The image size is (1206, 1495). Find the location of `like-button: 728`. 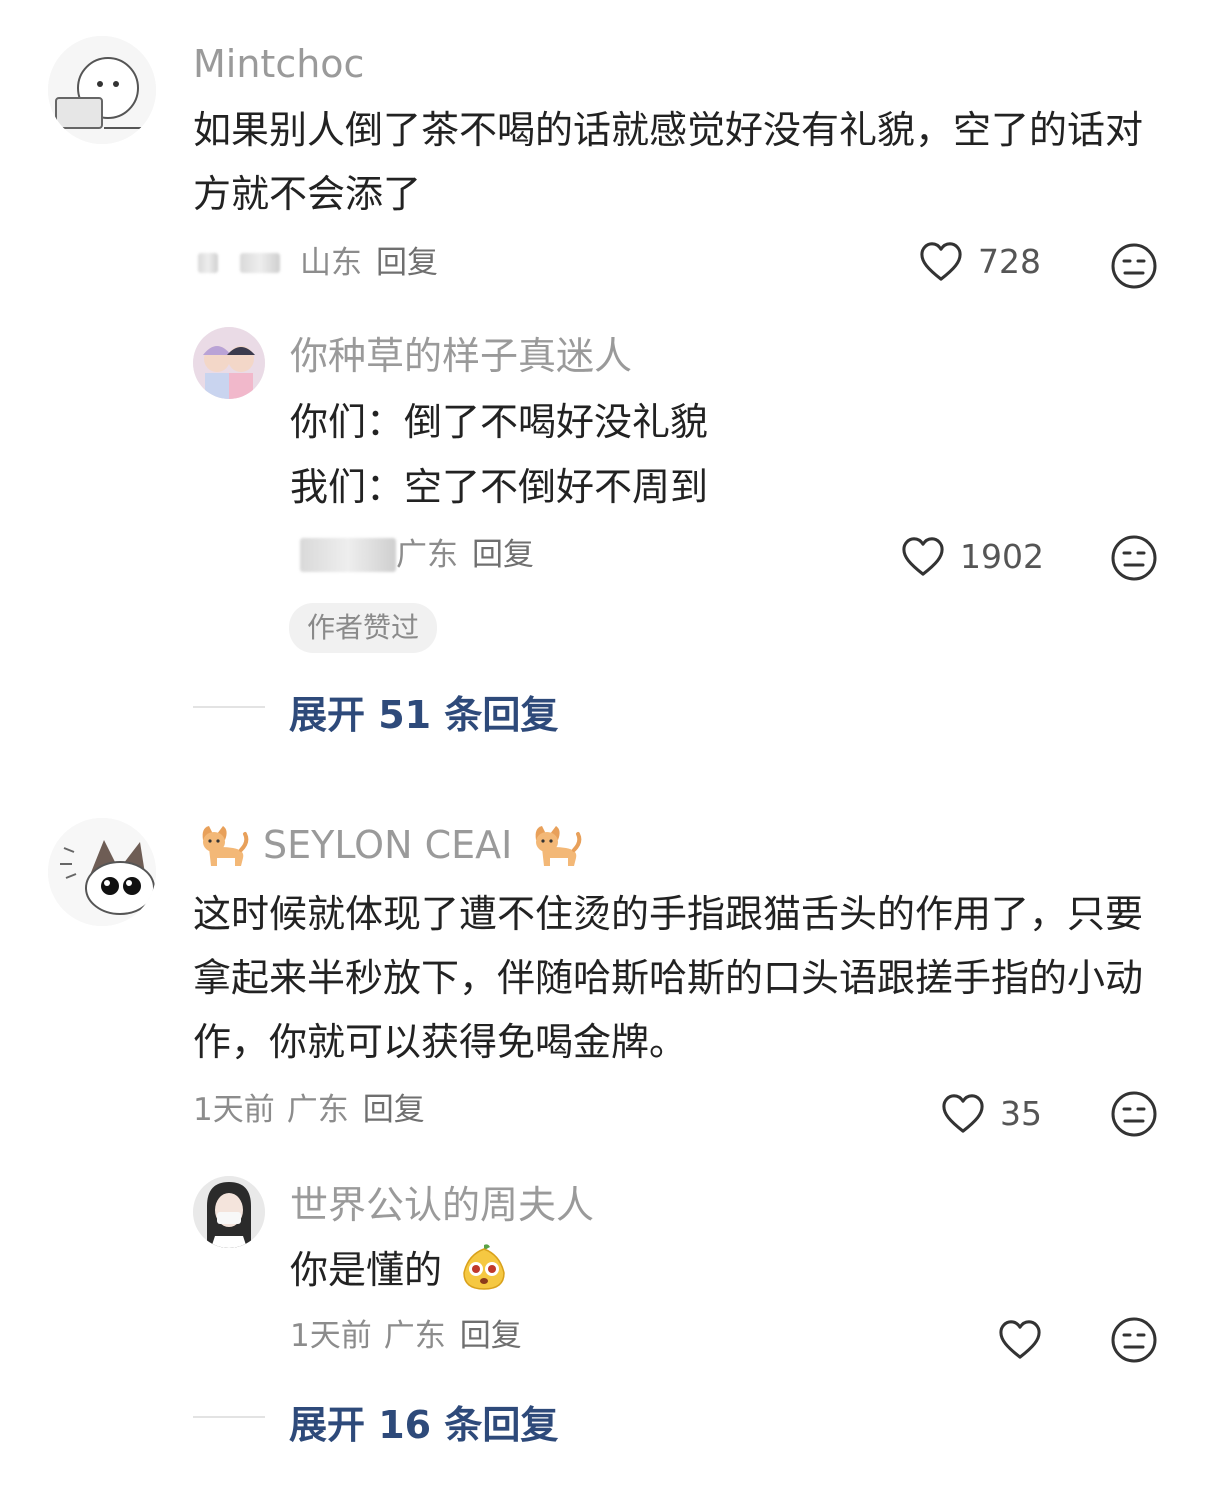

like-button: 728 is located at coordinates (979, 261).